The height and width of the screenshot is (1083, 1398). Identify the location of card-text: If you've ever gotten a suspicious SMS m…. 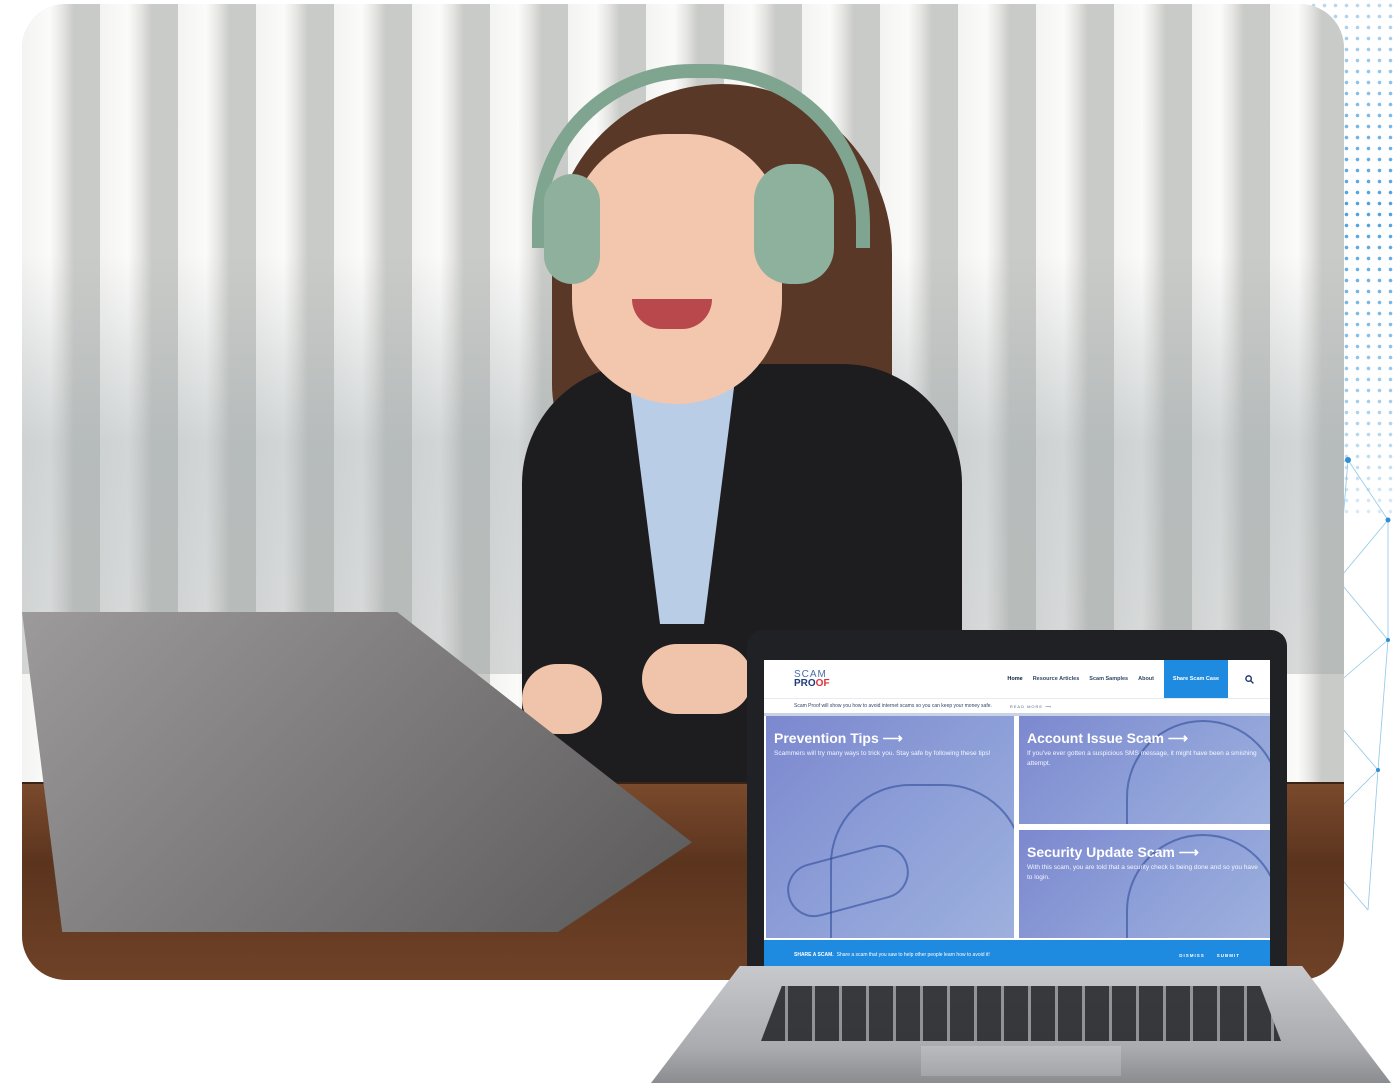
(1142, 758).